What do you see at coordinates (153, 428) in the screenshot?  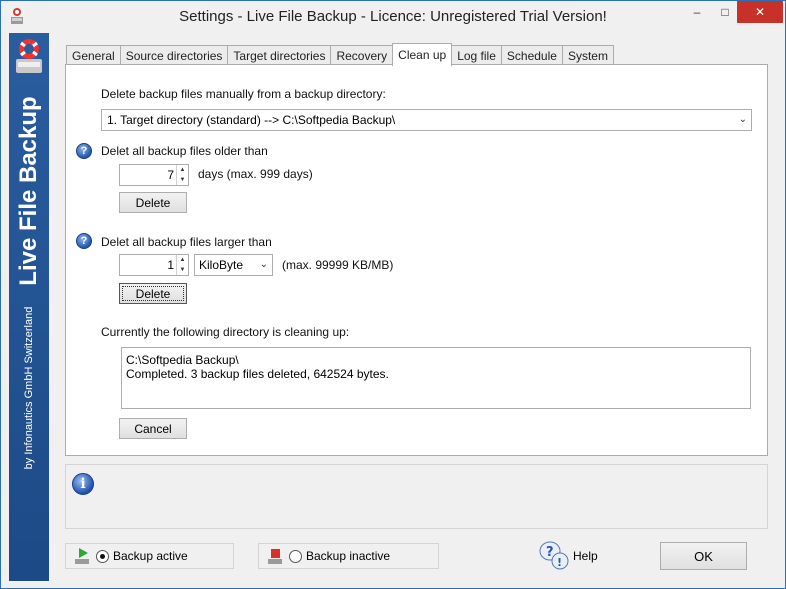 I see `cancel-button: Cancel` at bounding box center [153, 428].